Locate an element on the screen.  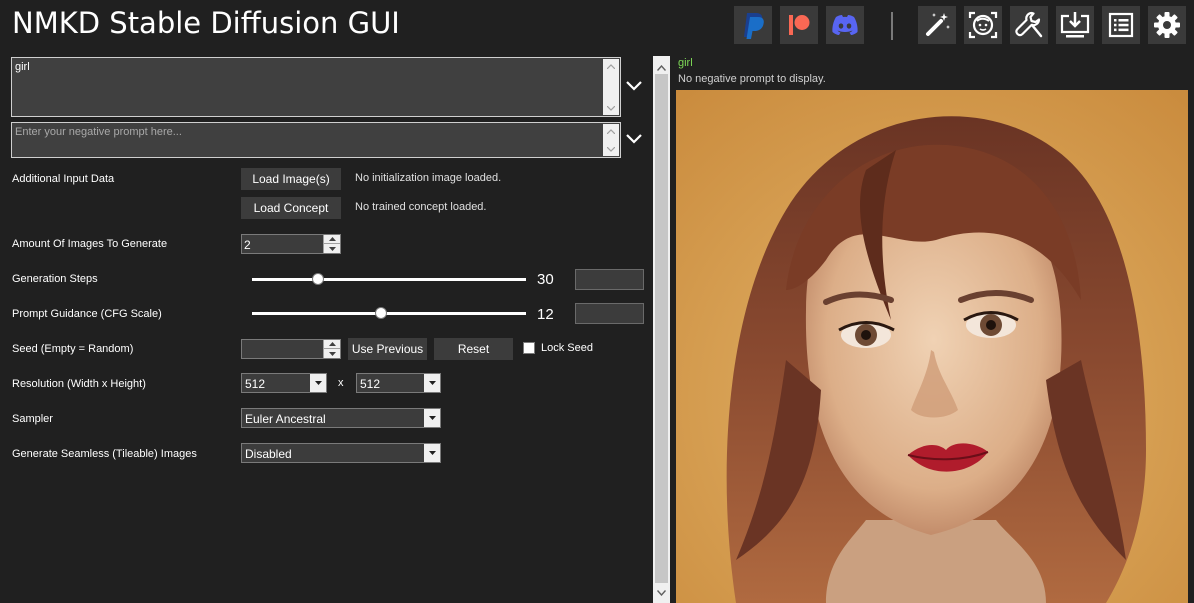
lock-seed-checkbox is located at coordinates (529, 348).